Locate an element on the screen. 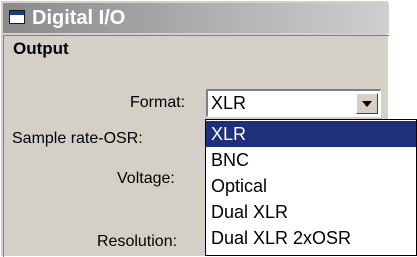  format-option-dual-xlr-2xosr: Dual XLR 2xOSR is located at coordinates (311, 238).